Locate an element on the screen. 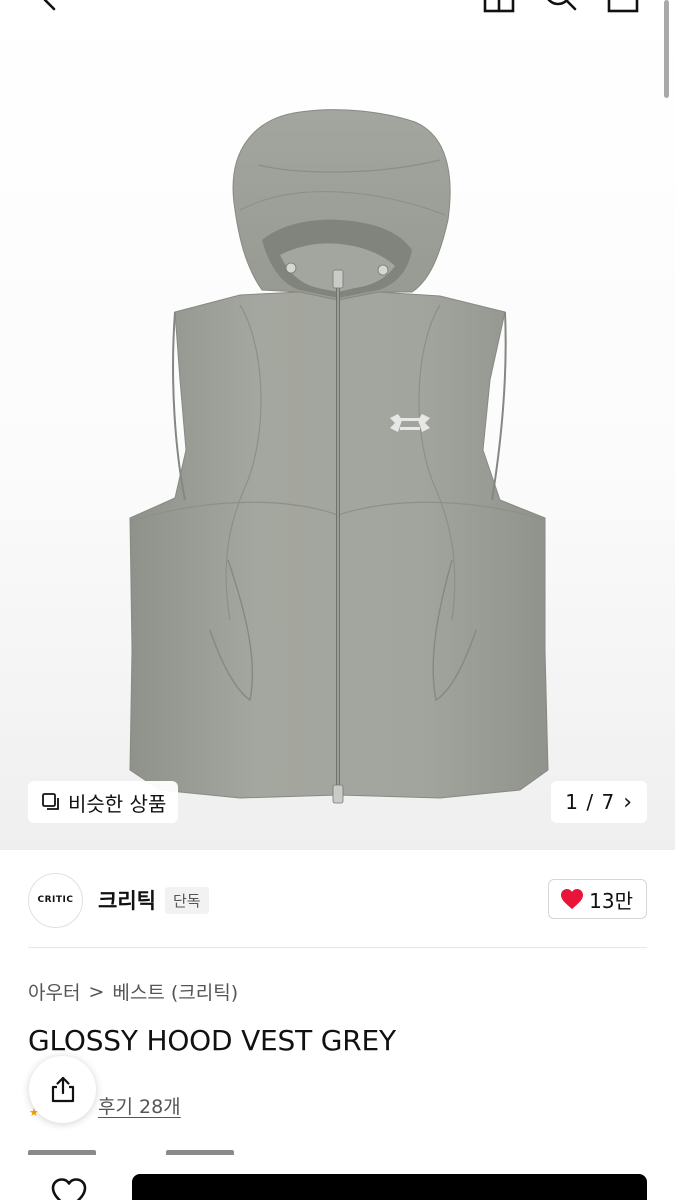 The width and height of the screenshot is (675, 1200). brand-row: CRITIC 크리틱 단독 13만 is located at coordinates (337, 900).